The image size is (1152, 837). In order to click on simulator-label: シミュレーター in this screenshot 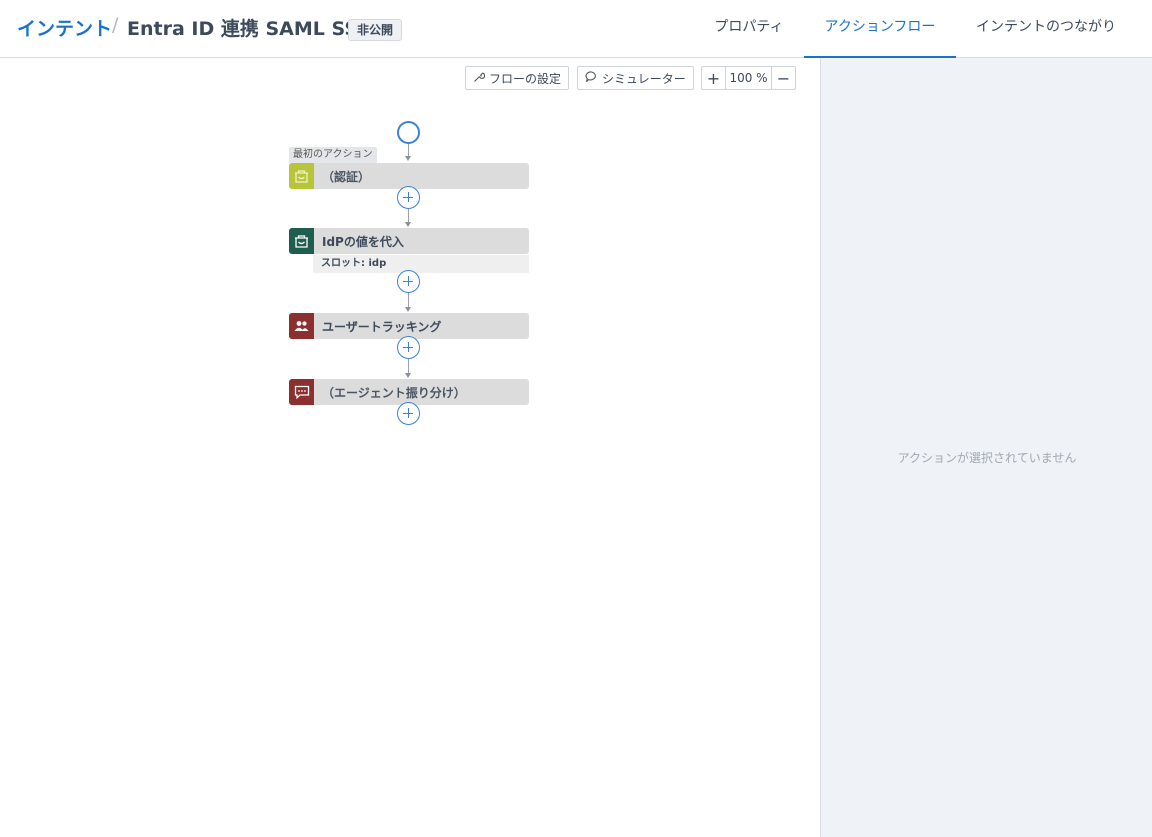, I will do `click(644, 78)`.